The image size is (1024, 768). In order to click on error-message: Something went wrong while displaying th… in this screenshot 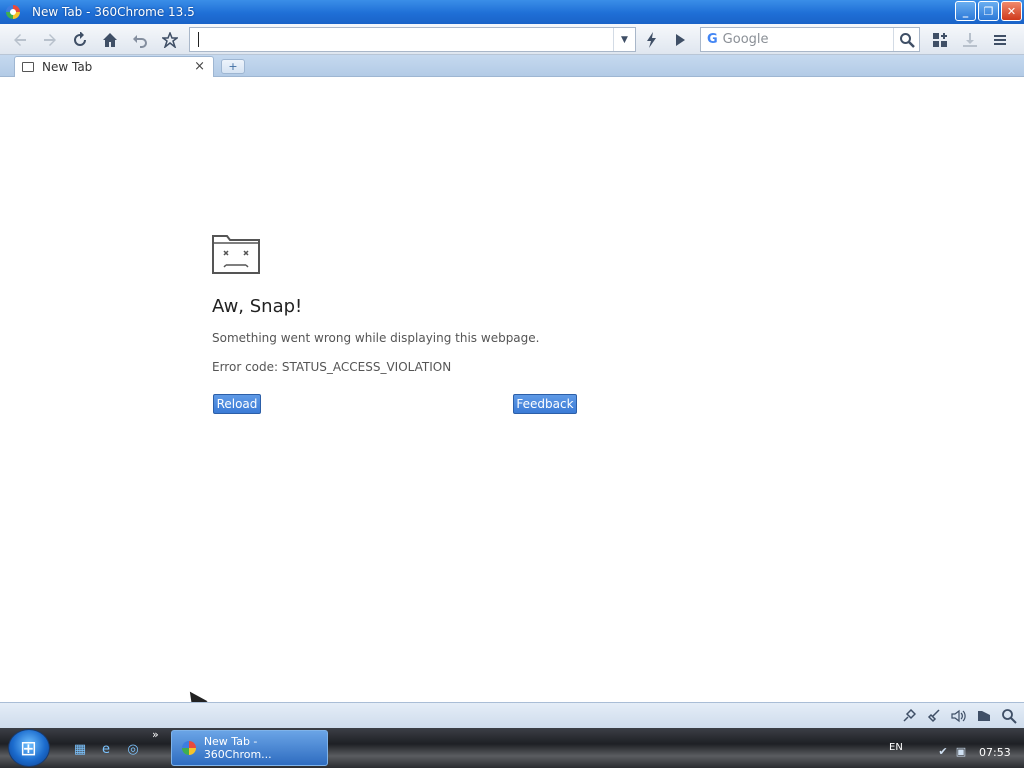, I will do `click(376, 338)`.